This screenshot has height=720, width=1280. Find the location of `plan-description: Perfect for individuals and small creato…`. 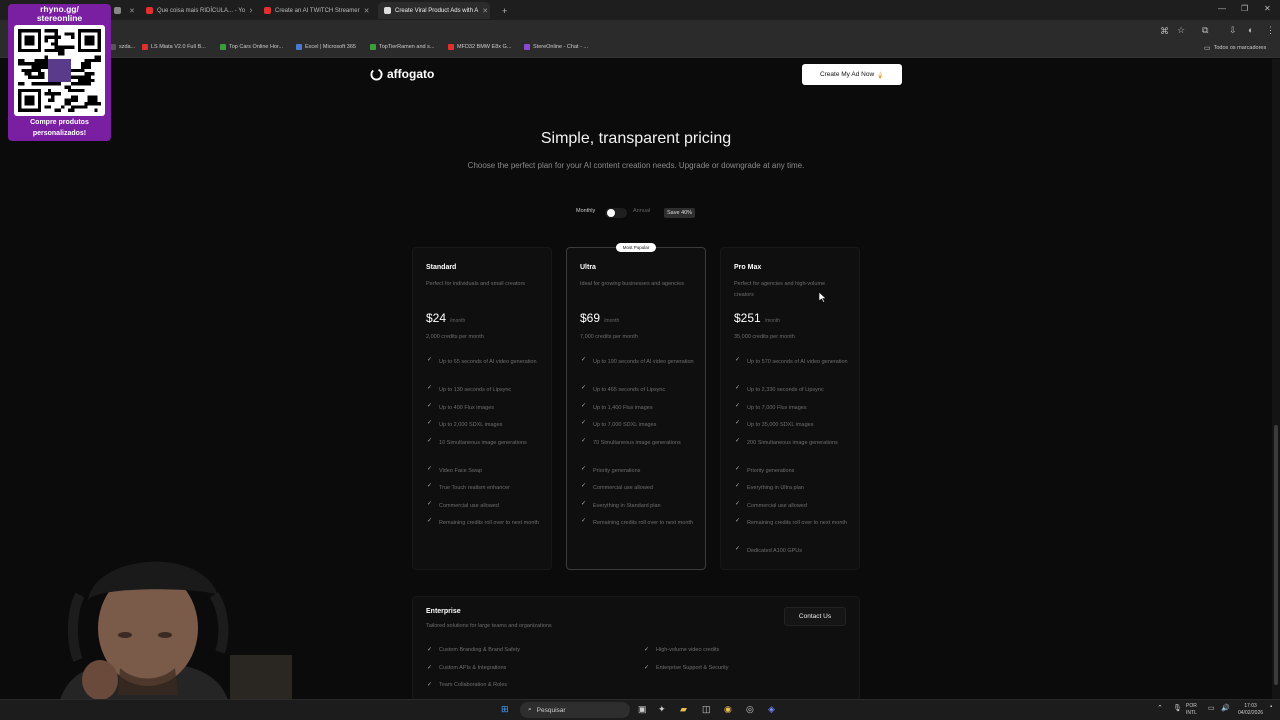

plan-description: Perfect for individuals and small creato… is located at coordinates (476, 284).